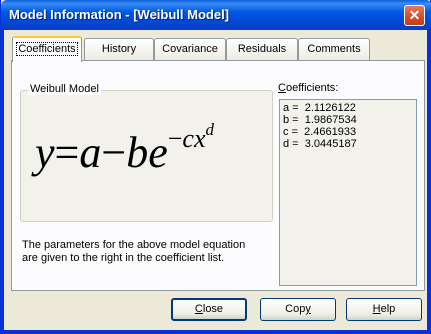 Image resolution: width=431 pixels, height=334 pixels. I want to click on window-frame-bottom, so click(216, 331).